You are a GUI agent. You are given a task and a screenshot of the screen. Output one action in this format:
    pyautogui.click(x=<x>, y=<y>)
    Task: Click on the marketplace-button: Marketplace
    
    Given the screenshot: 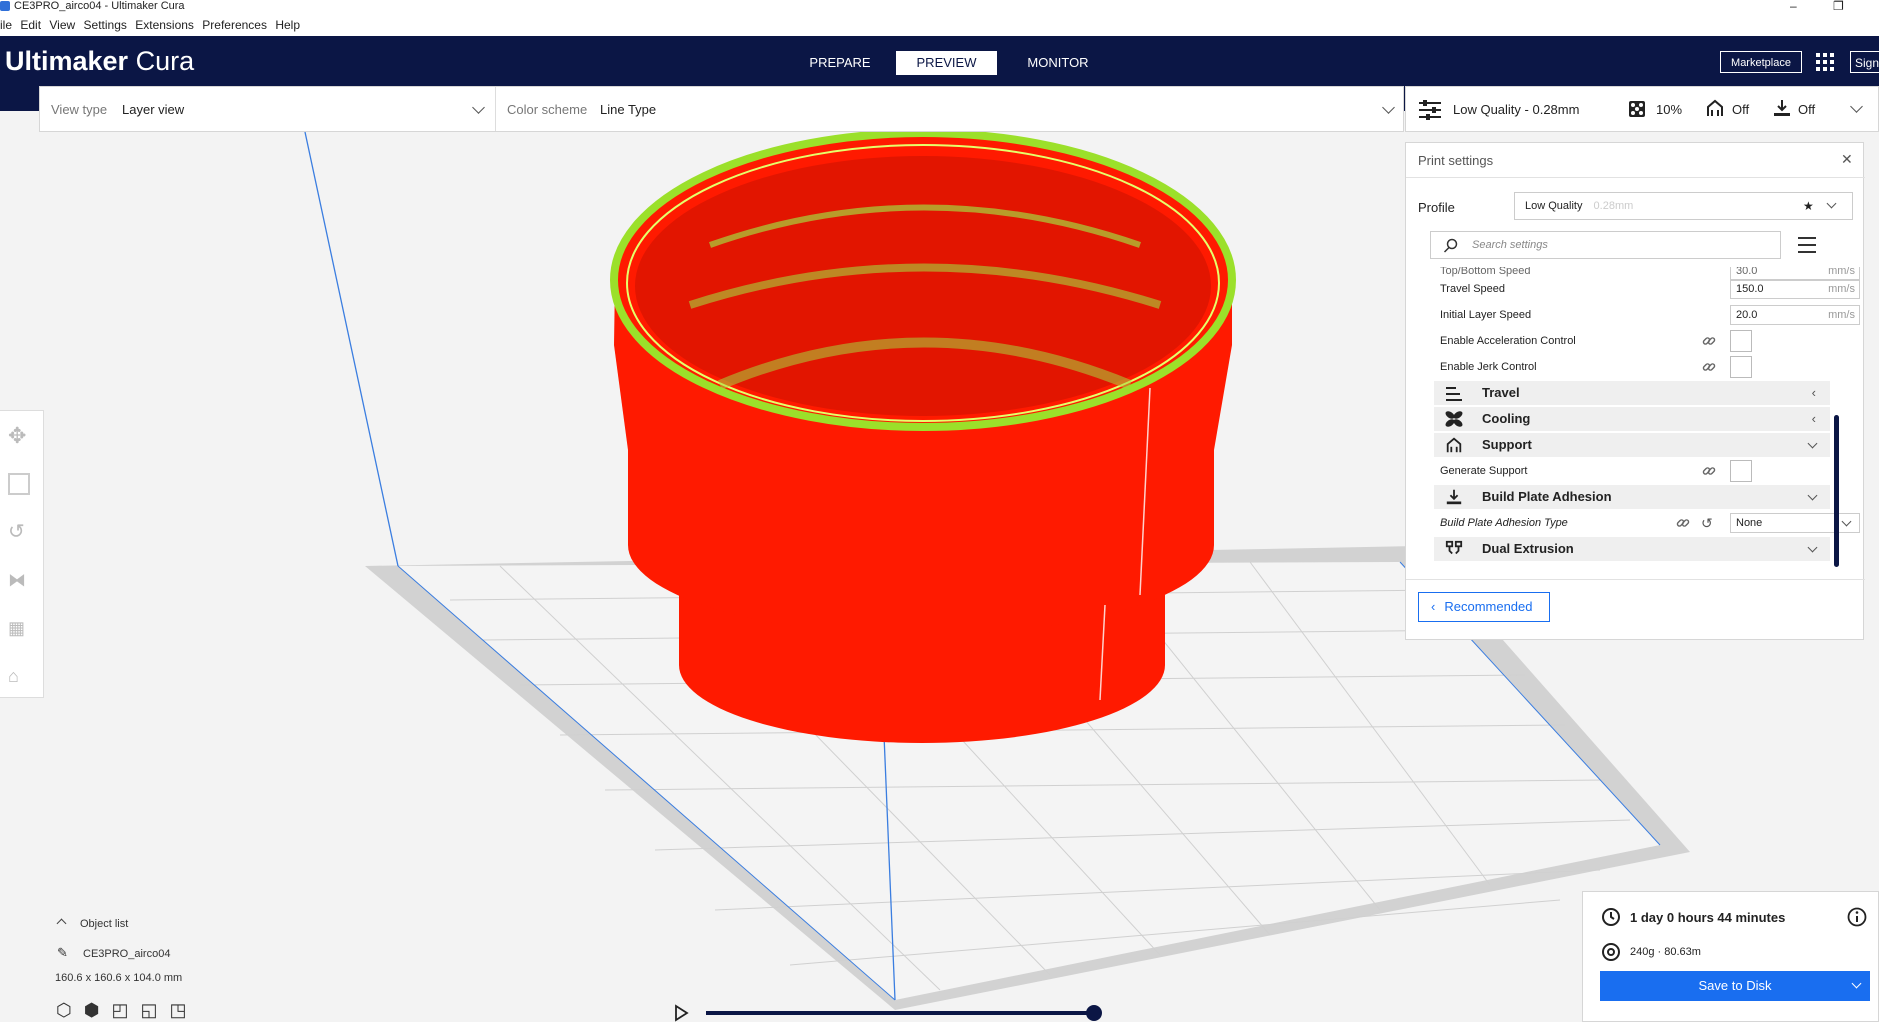 What is the action you would take?
    pyautogui.click(x=1761, y=62)
    